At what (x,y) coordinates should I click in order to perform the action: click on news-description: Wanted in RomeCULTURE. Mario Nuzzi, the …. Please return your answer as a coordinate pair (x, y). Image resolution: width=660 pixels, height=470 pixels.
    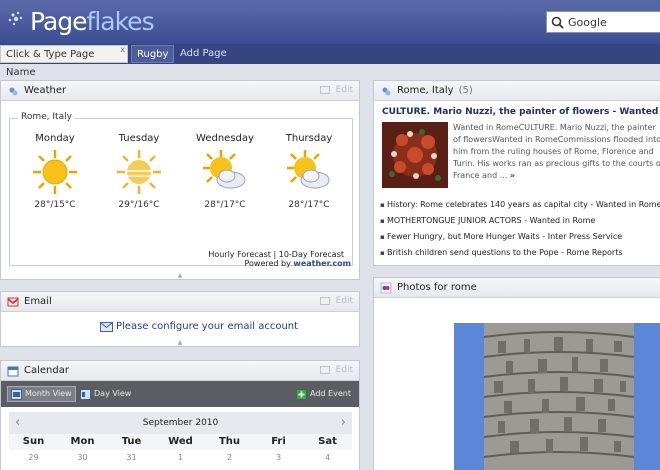
    Looking at the image, I should click on (556, 152).